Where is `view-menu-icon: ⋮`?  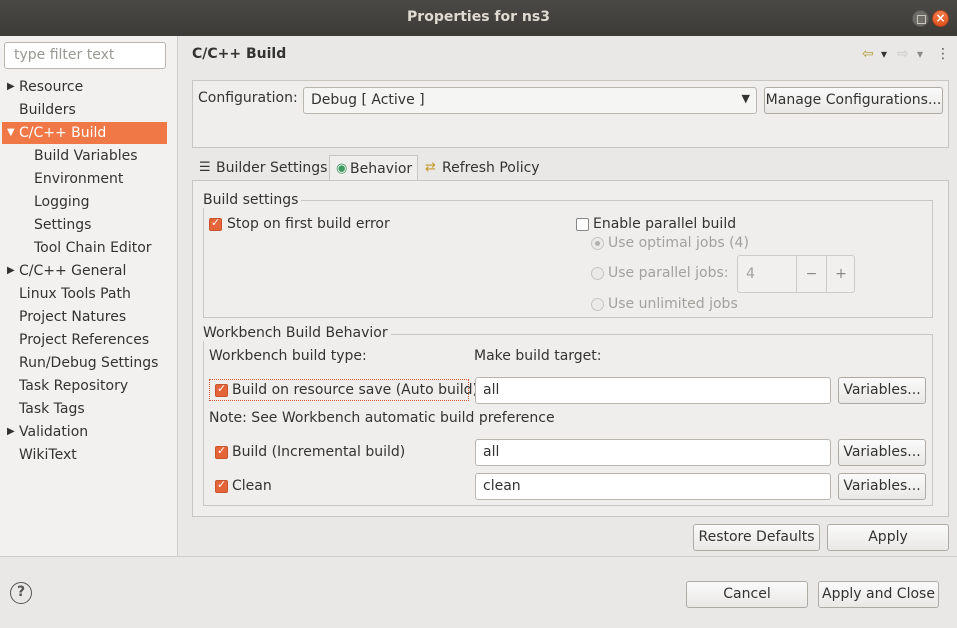
view-menu-icon: ⋮ is located at coordinates (943, 54).